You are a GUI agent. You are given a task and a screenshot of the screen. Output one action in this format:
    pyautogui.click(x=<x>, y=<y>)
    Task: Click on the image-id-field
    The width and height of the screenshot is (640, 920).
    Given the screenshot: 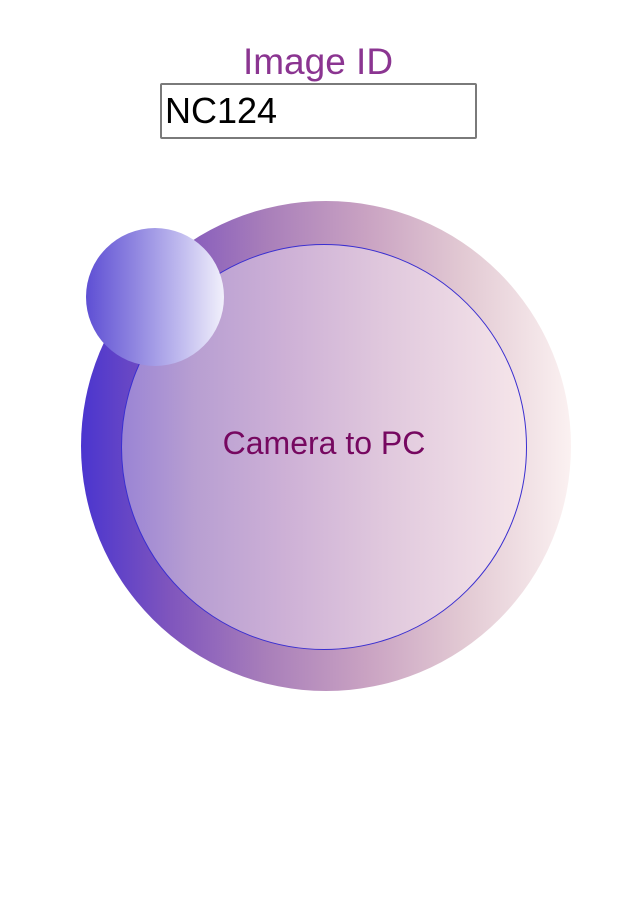 What is the action you would take?
    pyautogui.click(x=318, y=111)
    